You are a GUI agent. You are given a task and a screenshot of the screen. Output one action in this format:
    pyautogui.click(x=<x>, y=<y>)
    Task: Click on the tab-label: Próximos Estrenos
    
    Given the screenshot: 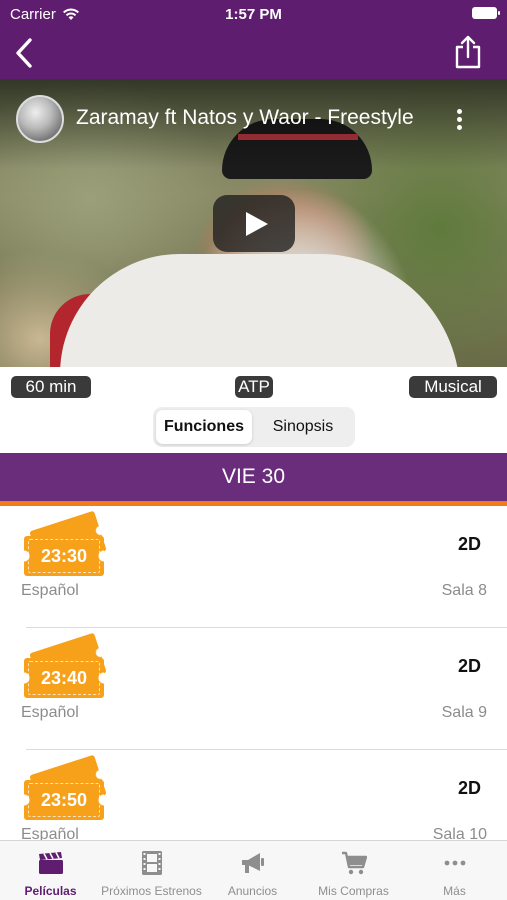 What is the action you would take?
    pyautogui.click(x=151, y=891)
    